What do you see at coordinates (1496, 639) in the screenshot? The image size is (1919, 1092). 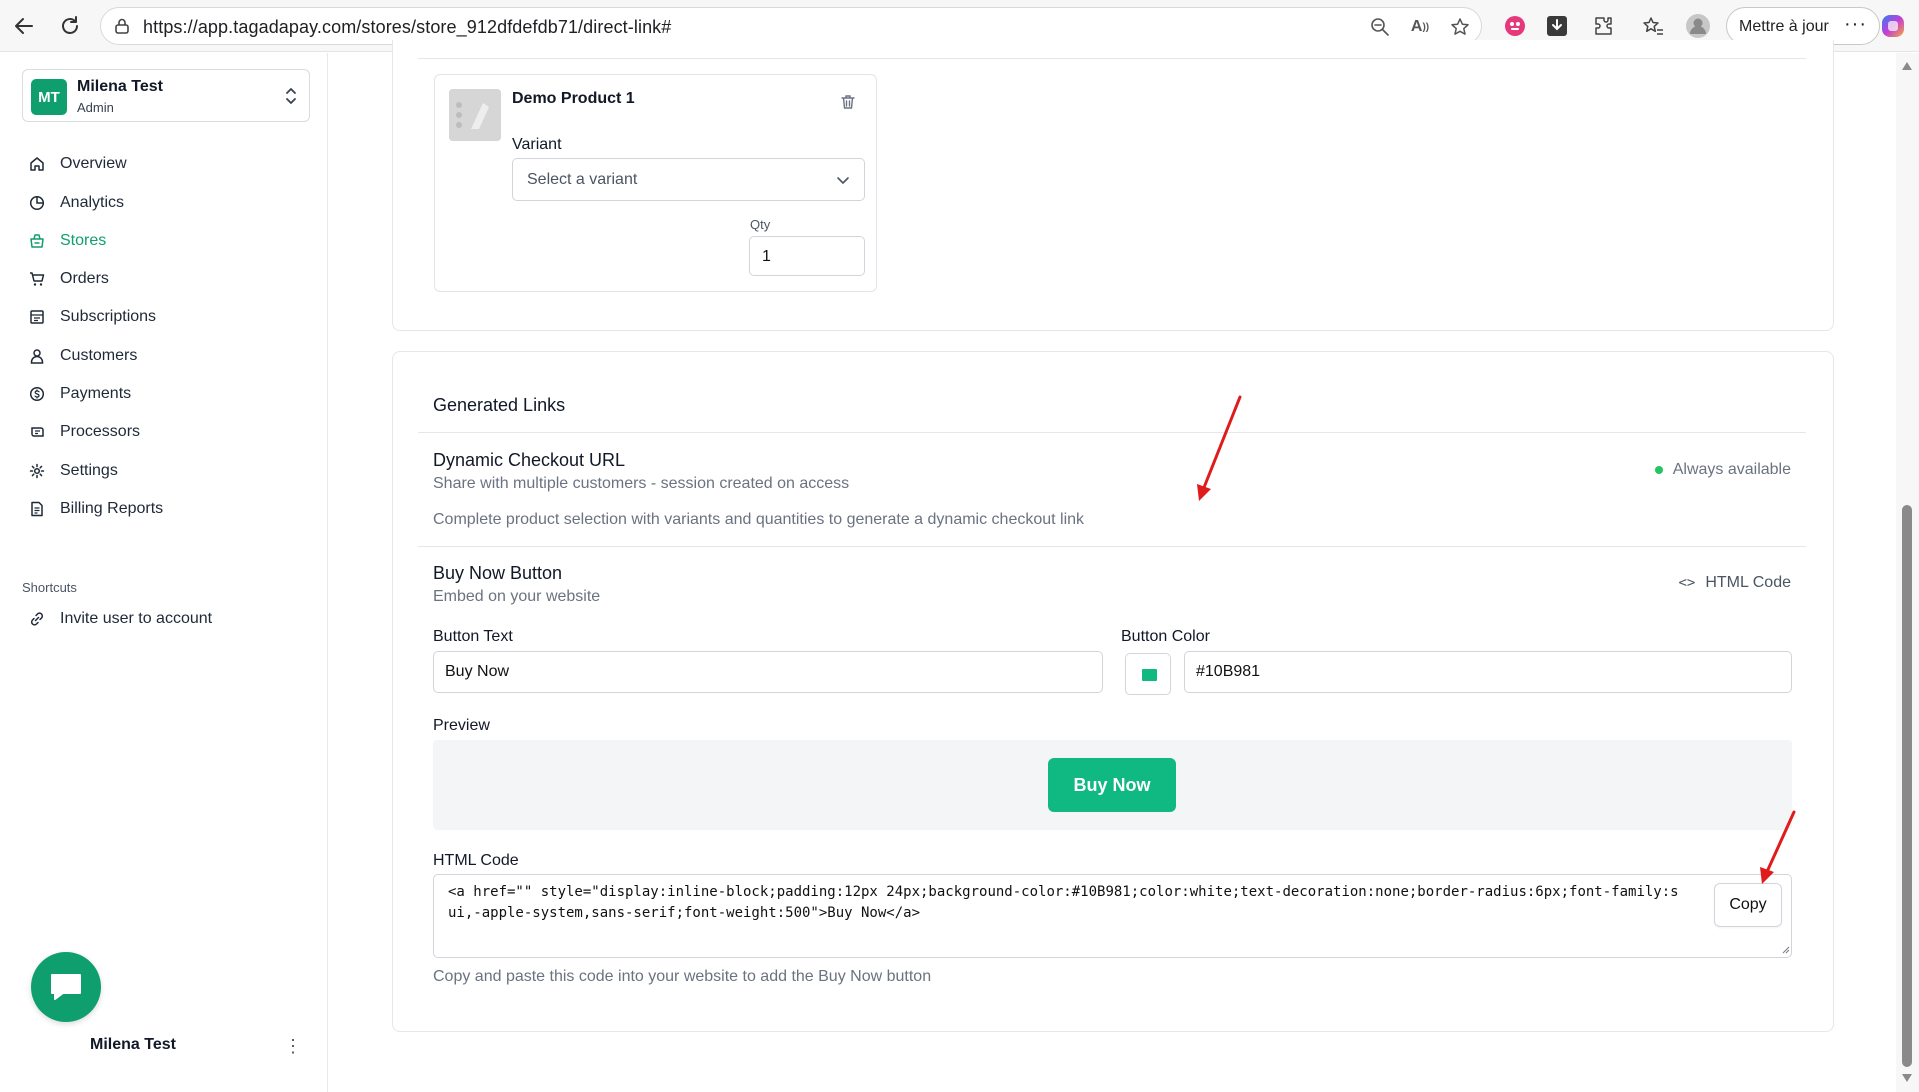 I see `annotation-arrows` at bounding box center [1496, 639].